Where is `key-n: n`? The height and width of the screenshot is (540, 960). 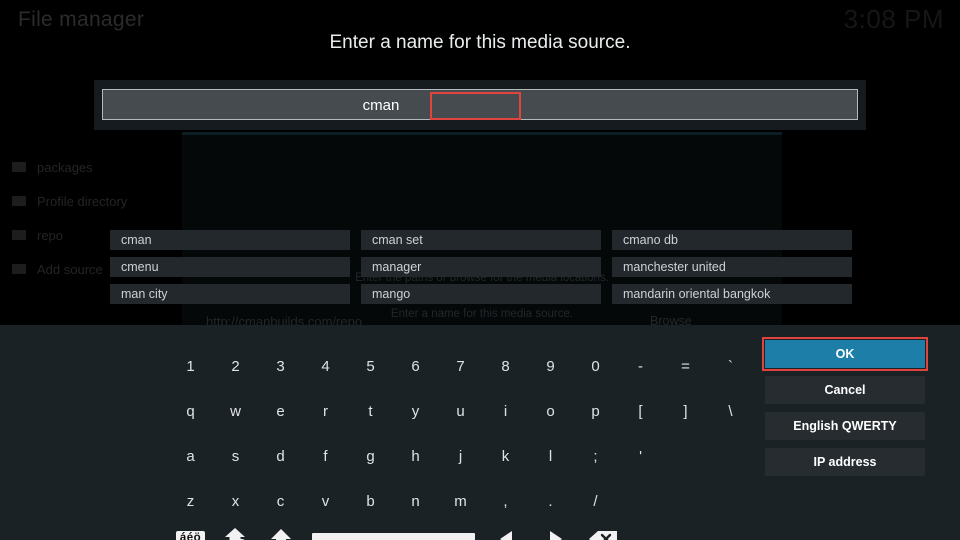 key-n: n is located at coordinates (415, 501).